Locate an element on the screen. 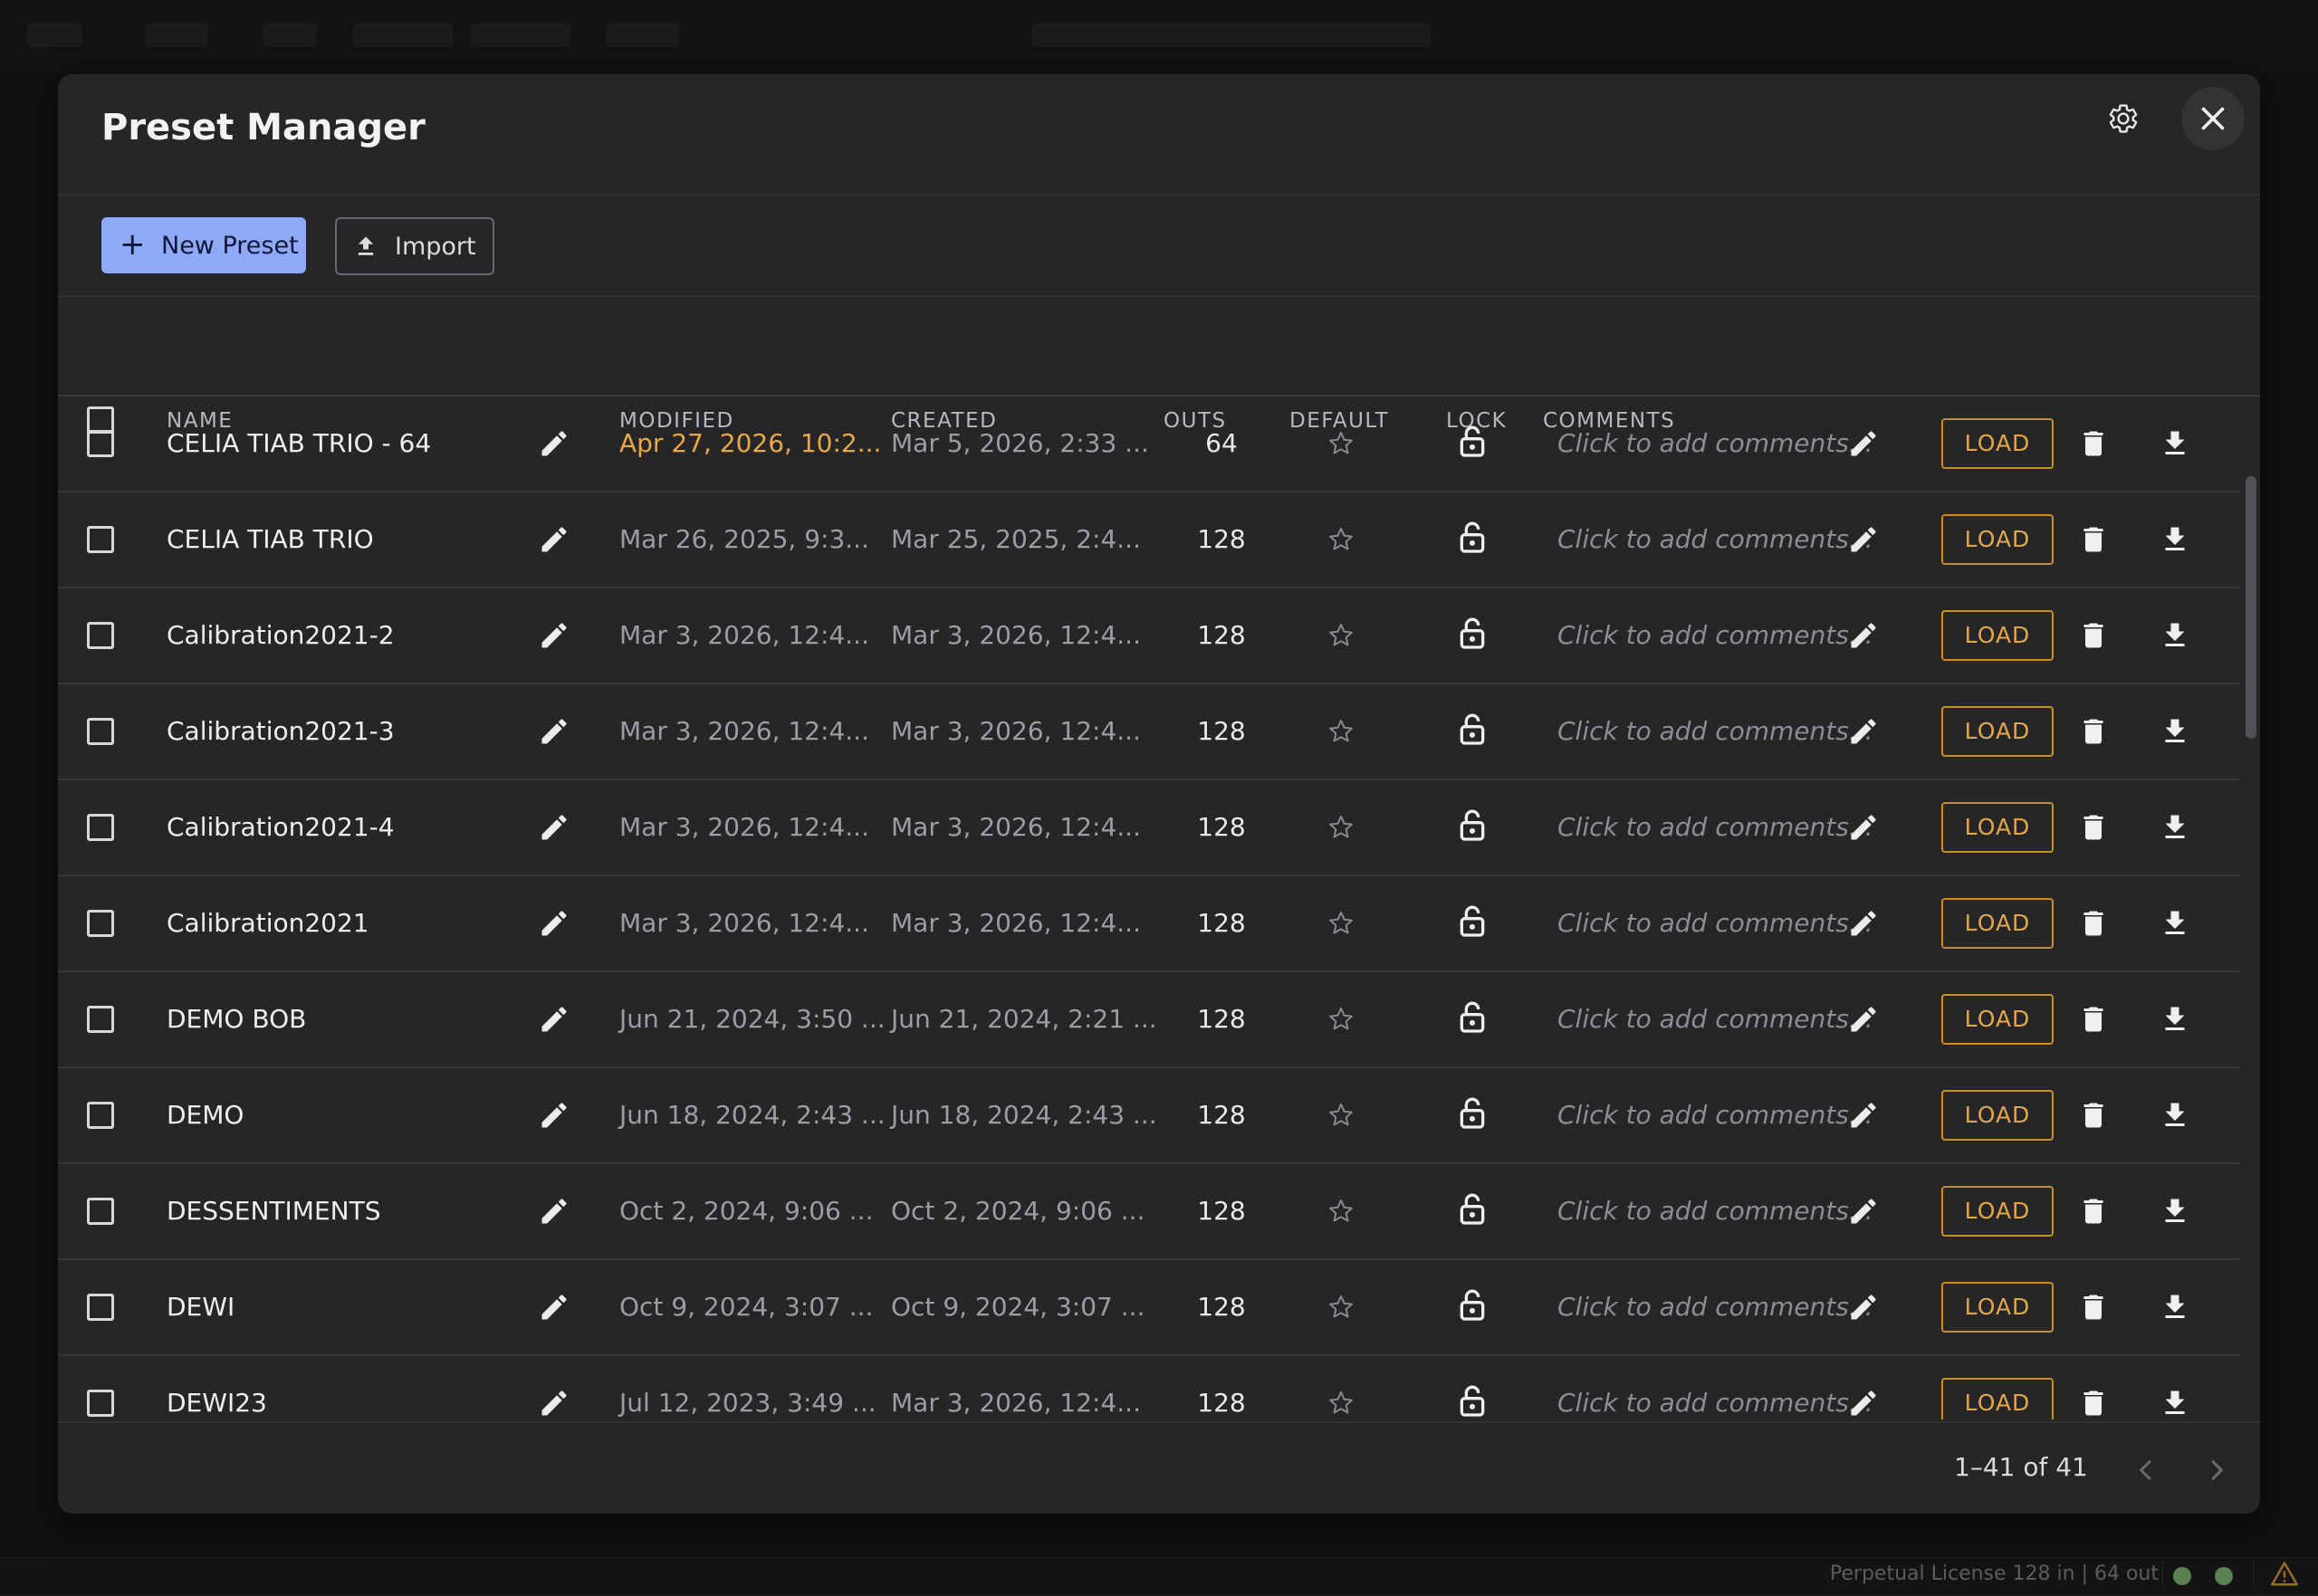 This screenshot has width=2318, height=1596. table-scrollbar is located at coordinates (2251, 607).